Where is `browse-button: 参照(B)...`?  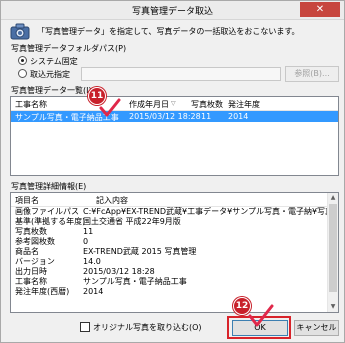
browse-button: 参照(B)... is located at coordinates (312, 74).